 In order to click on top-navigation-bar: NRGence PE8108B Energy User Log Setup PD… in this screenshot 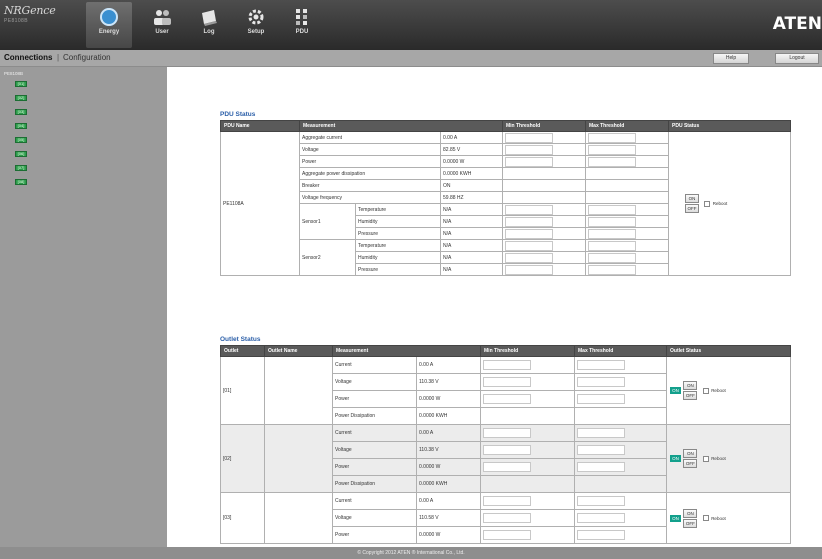, I will do `click(411, 25)`.